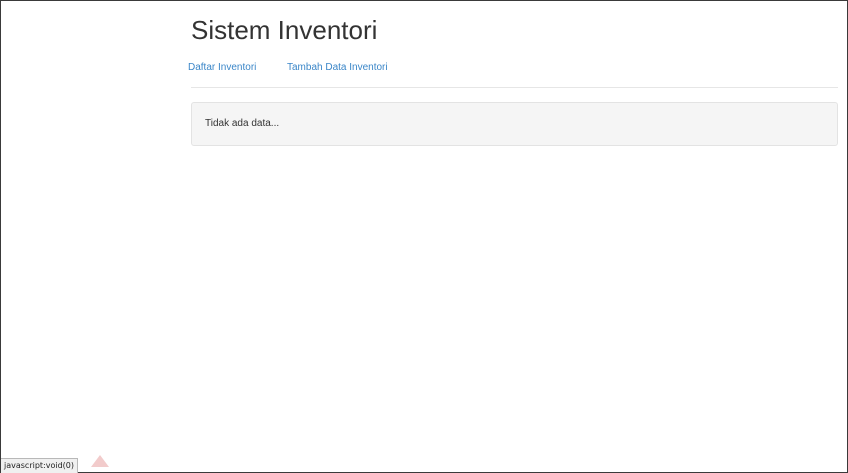 This screenshot has width=848, height=473. What do you see at coordinates (40, 465) in the screenshot?
I see `browser-status-bar: javascript:void(0)` at bounding box center [40, 465].